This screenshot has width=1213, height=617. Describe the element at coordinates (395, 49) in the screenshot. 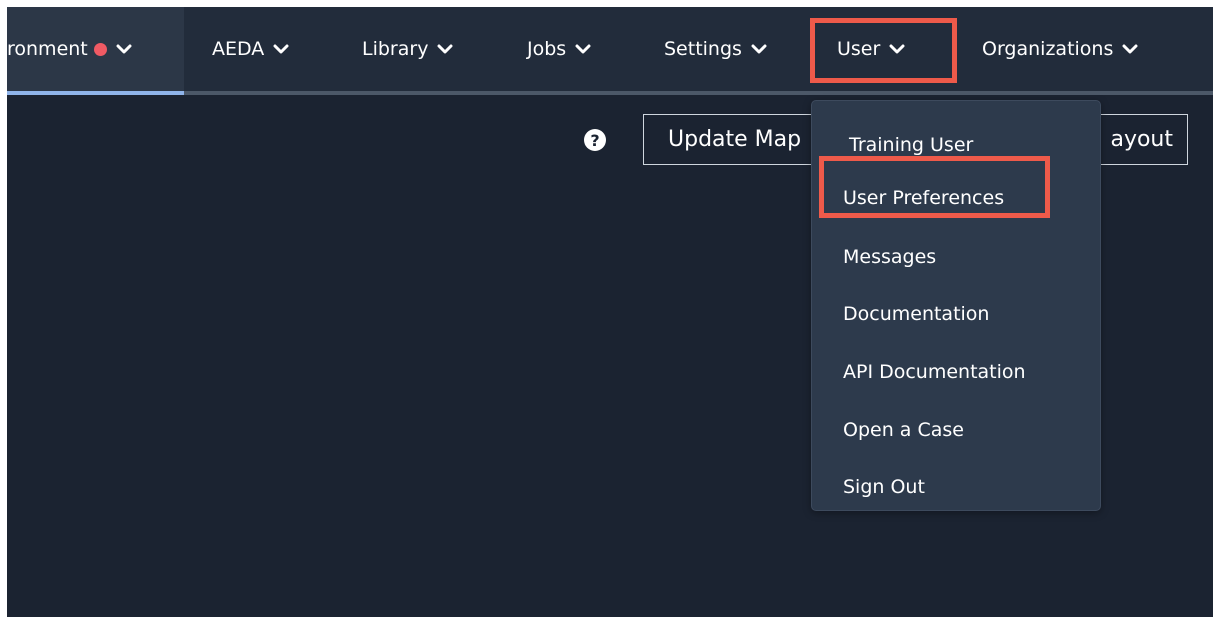

I see `nav-library-label: Library` at that location.